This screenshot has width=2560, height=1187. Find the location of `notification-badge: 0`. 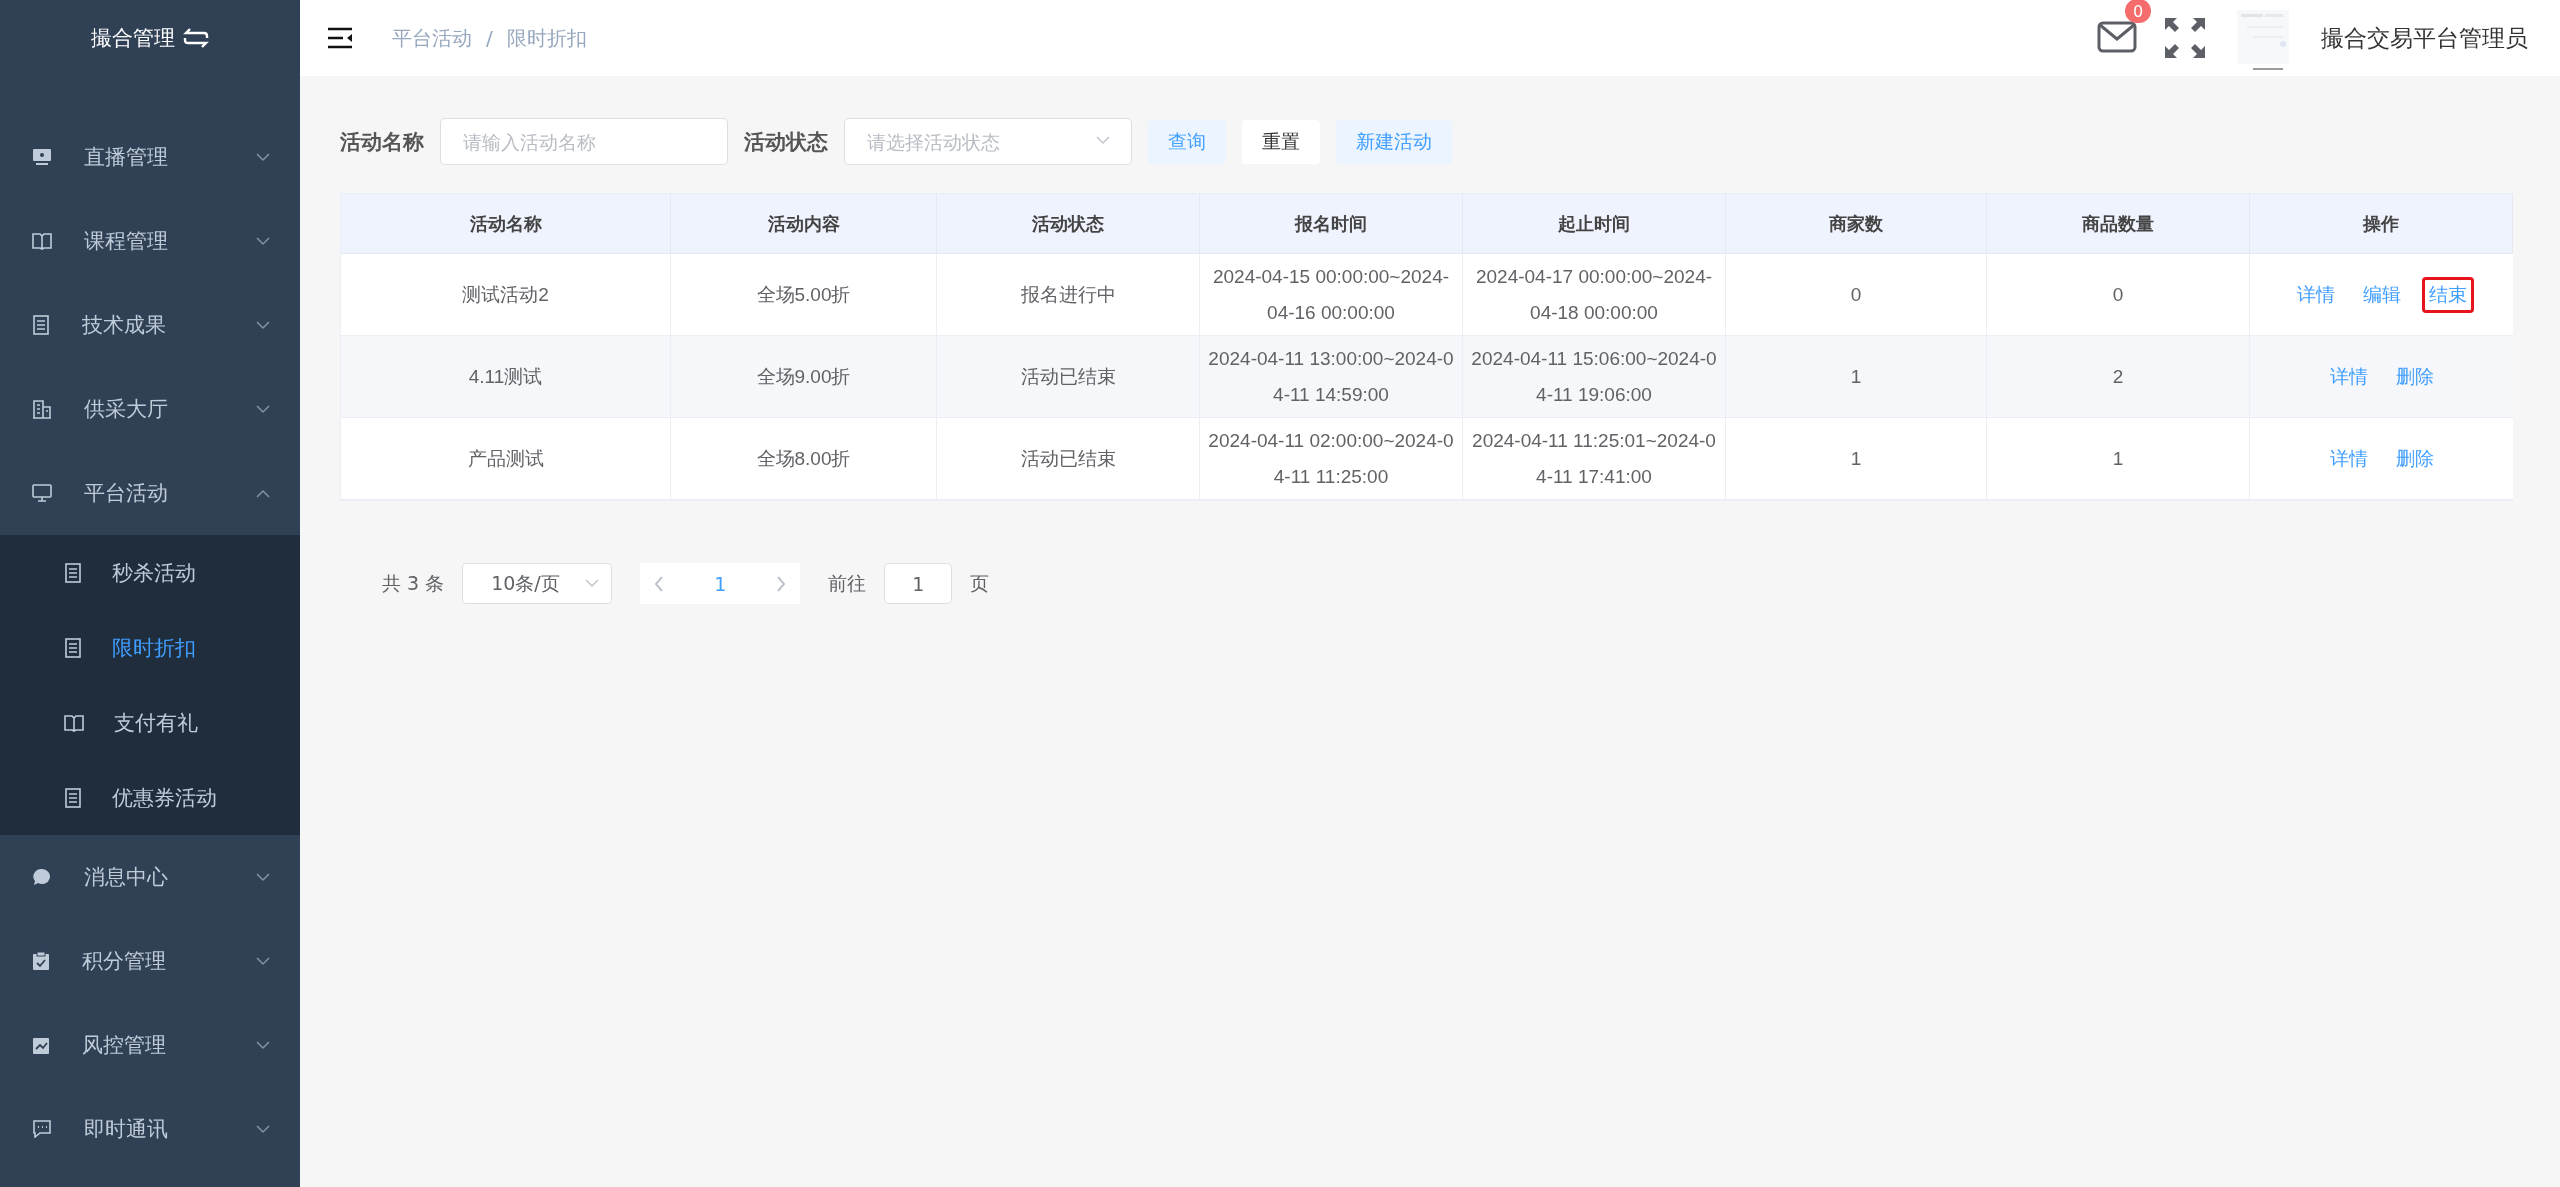

notification-badge: 0 is located at coordinates (2138, 11).